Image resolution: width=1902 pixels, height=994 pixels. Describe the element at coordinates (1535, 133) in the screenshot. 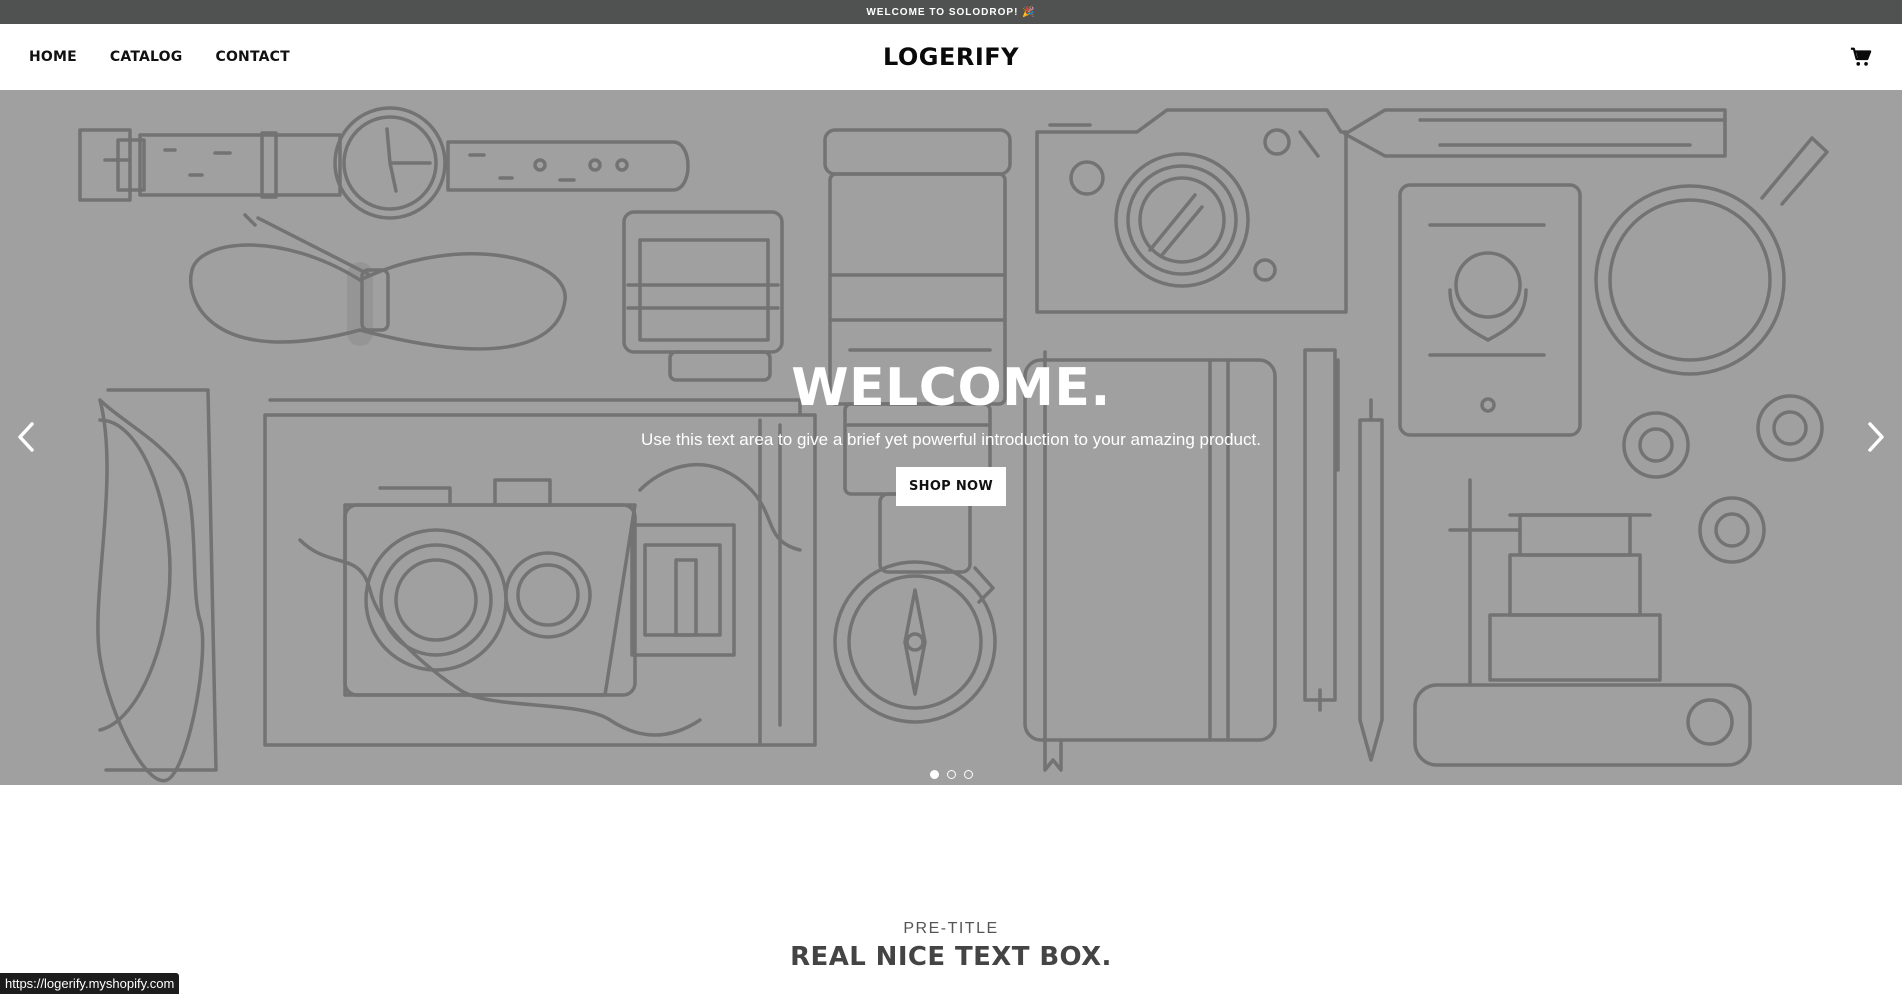

I see `pencil-illustration` at that location.